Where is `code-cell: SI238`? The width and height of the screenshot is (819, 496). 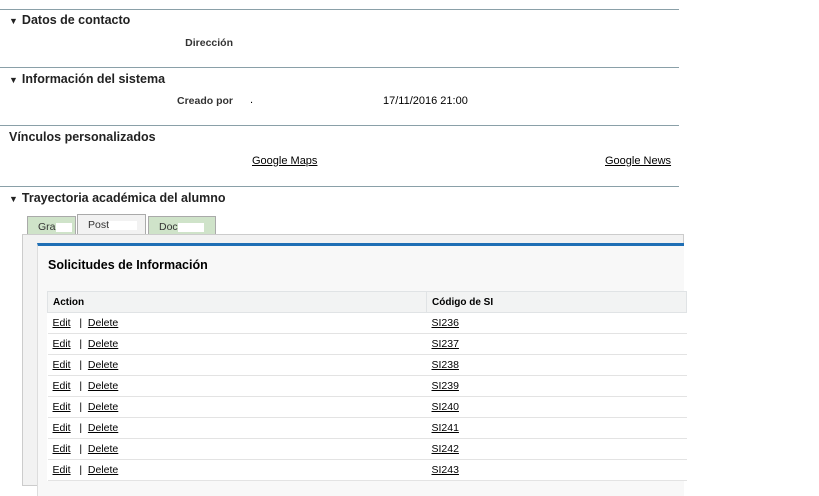
code-cell: SI238 is located at coordinates (556, 365).